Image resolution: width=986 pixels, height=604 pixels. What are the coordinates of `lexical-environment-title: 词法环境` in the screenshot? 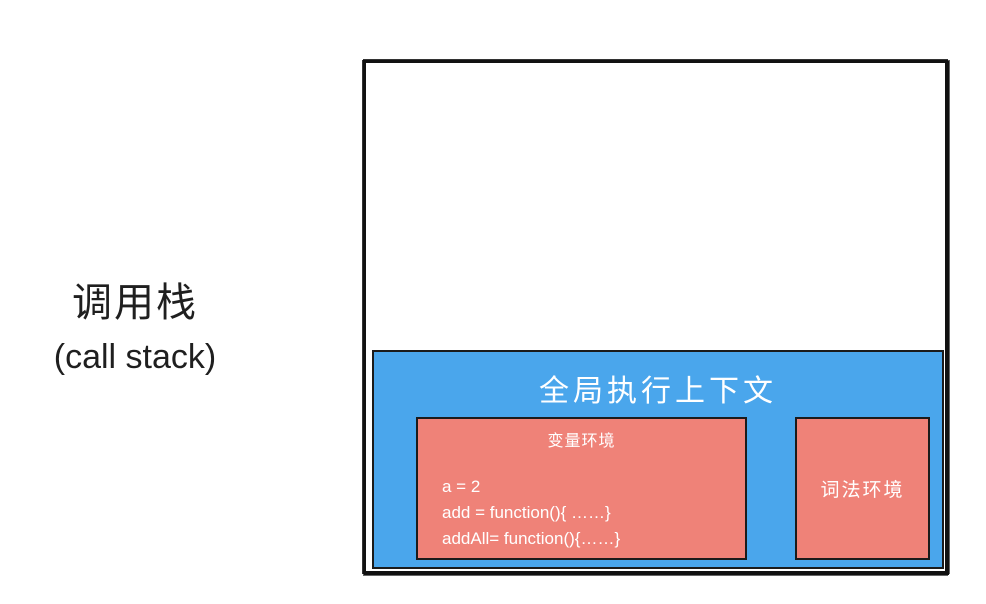 It's located at (862, 490).